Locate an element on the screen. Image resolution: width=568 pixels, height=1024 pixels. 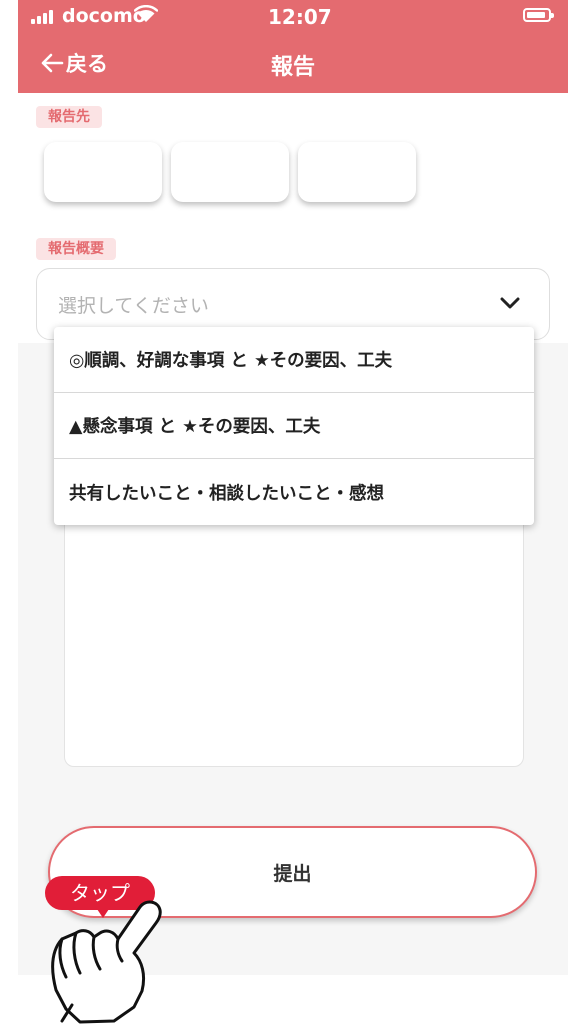
summary-label: 報告概要 is located at coordinates (76, 249).